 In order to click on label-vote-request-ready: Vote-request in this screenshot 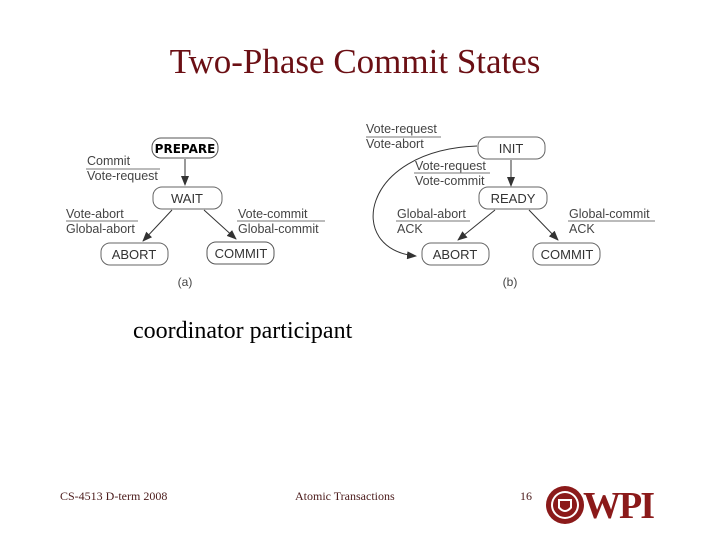, I will do `click(450, 166)`.